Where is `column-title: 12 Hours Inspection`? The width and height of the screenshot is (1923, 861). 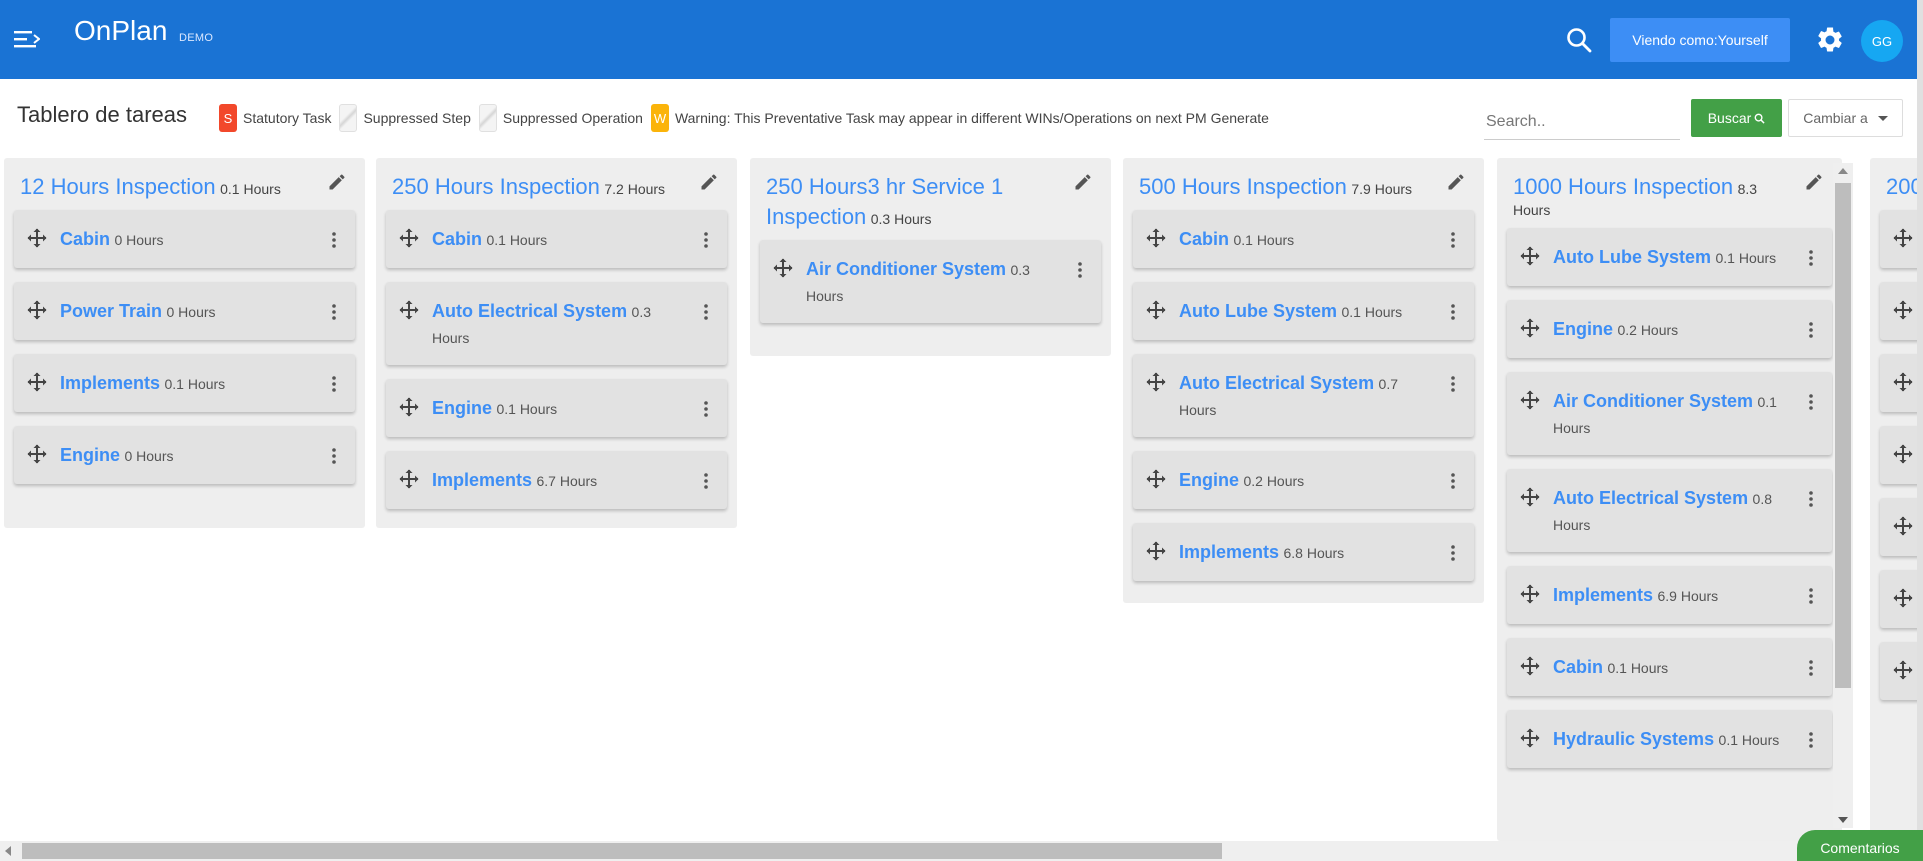 column-title: 12 Hours Inspection is located at coordinates (118, 186).